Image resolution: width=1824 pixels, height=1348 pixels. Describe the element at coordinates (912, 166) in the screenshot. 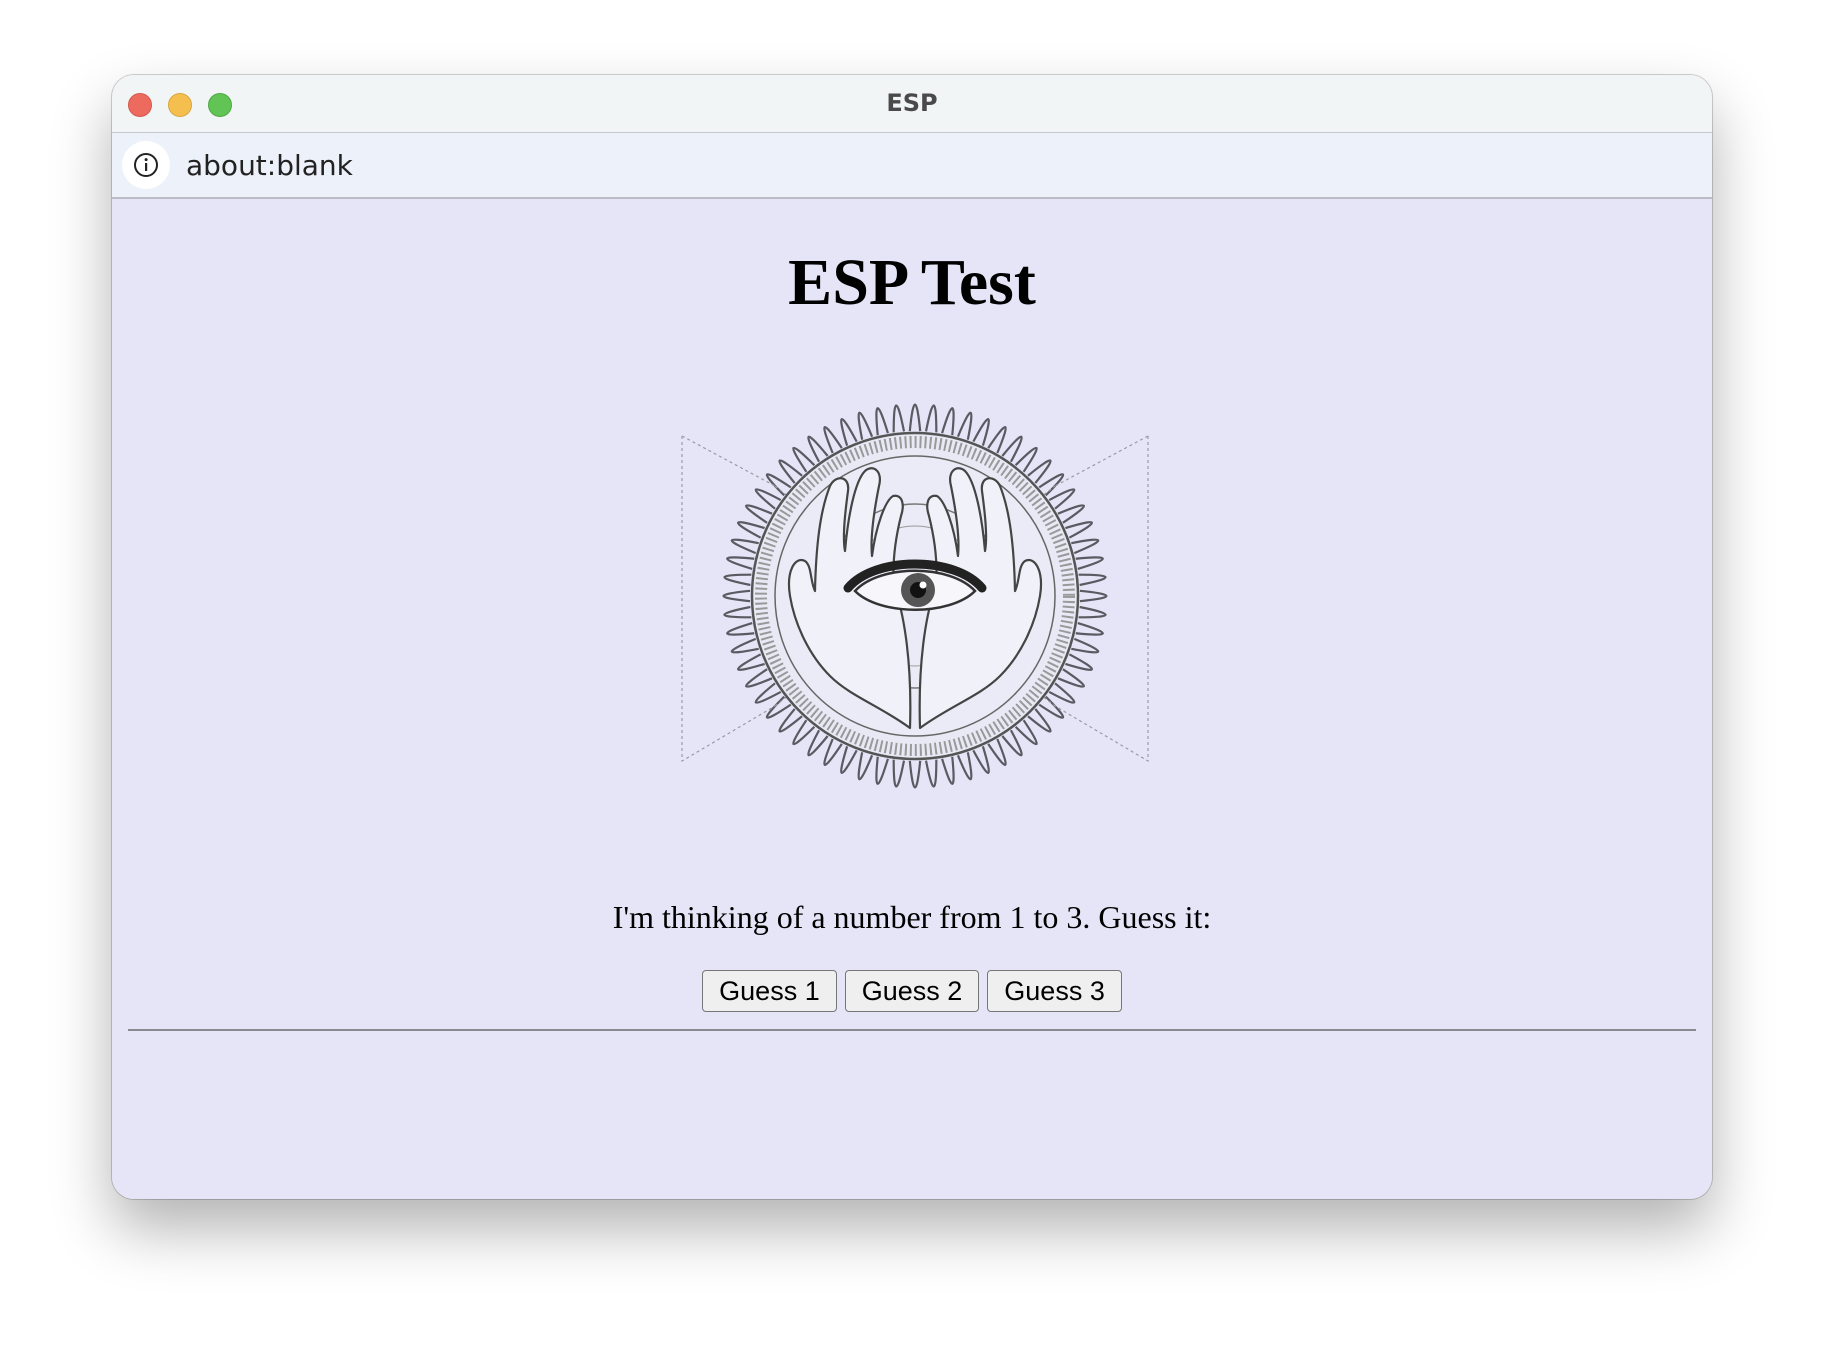

I see `address-bar: about:blank` at that location.